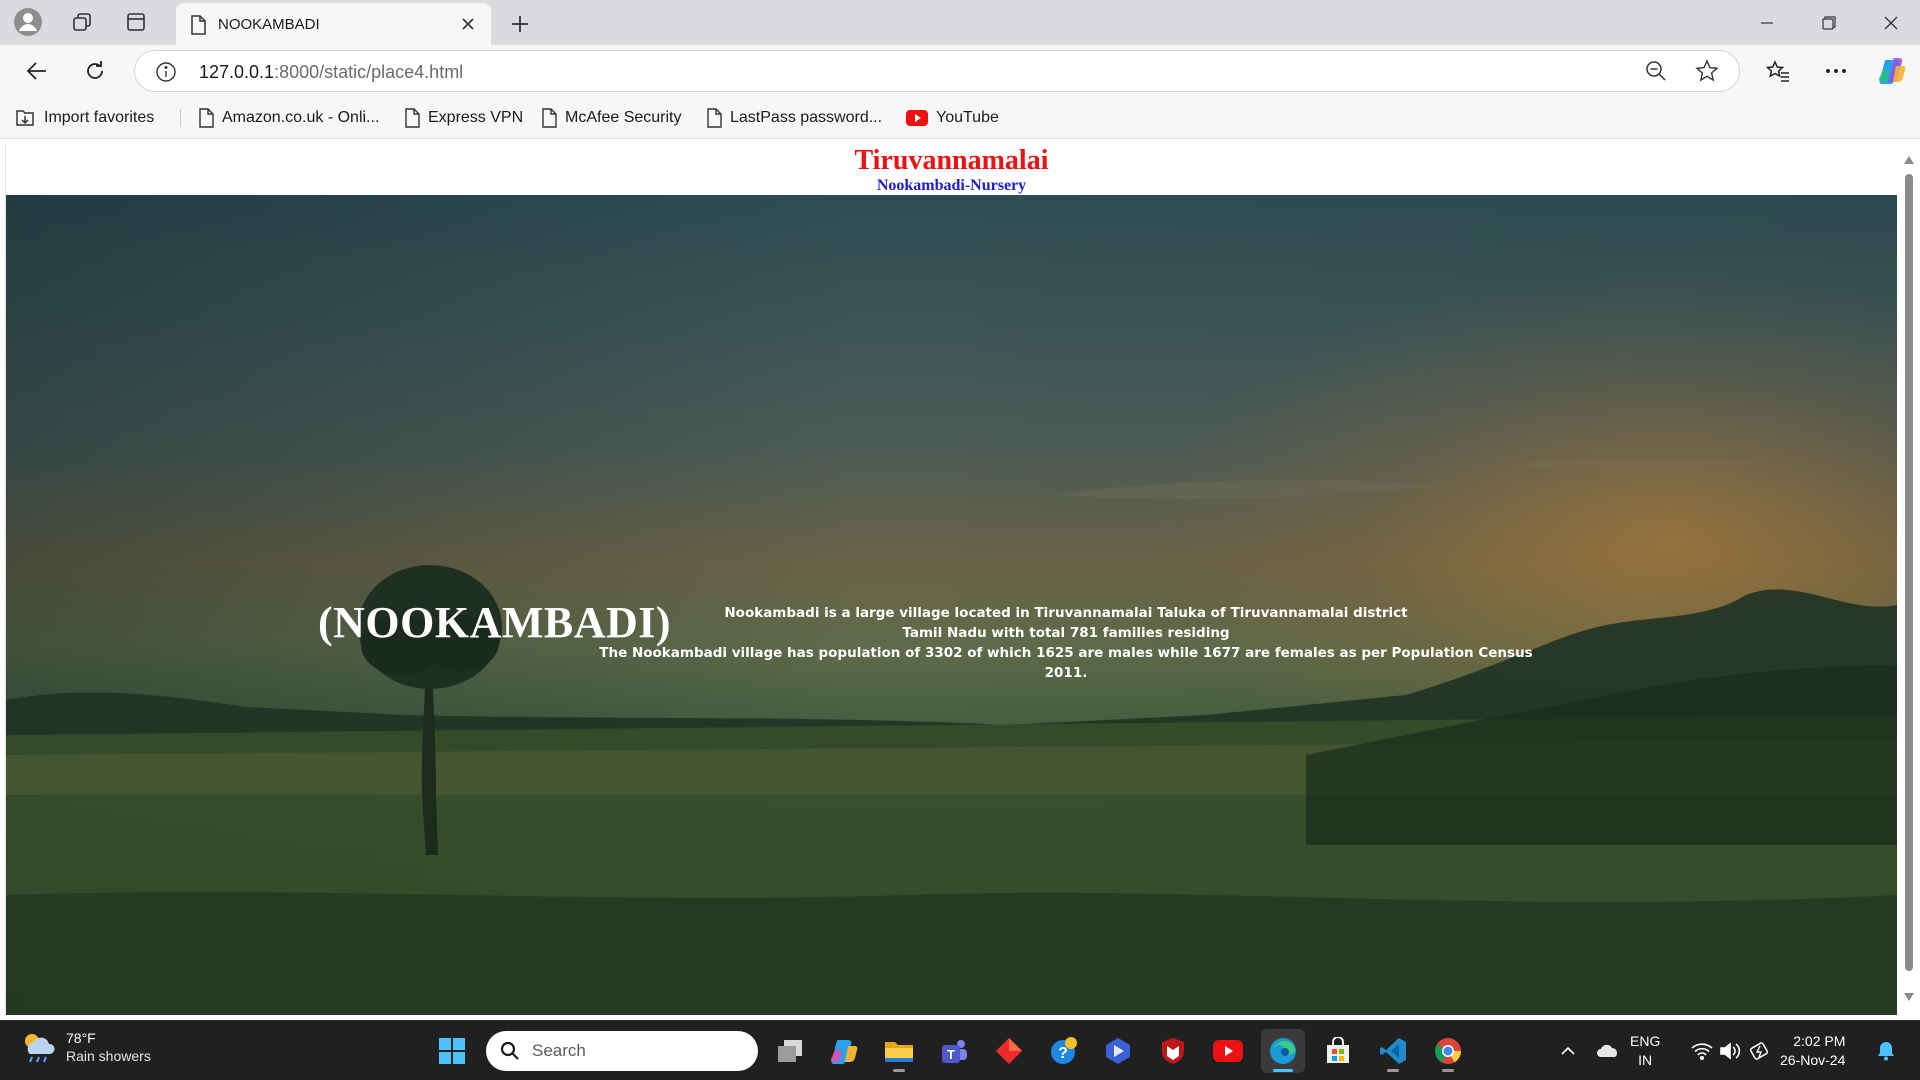  I want to click on microsoft-store-button, so click(1338, 1051).